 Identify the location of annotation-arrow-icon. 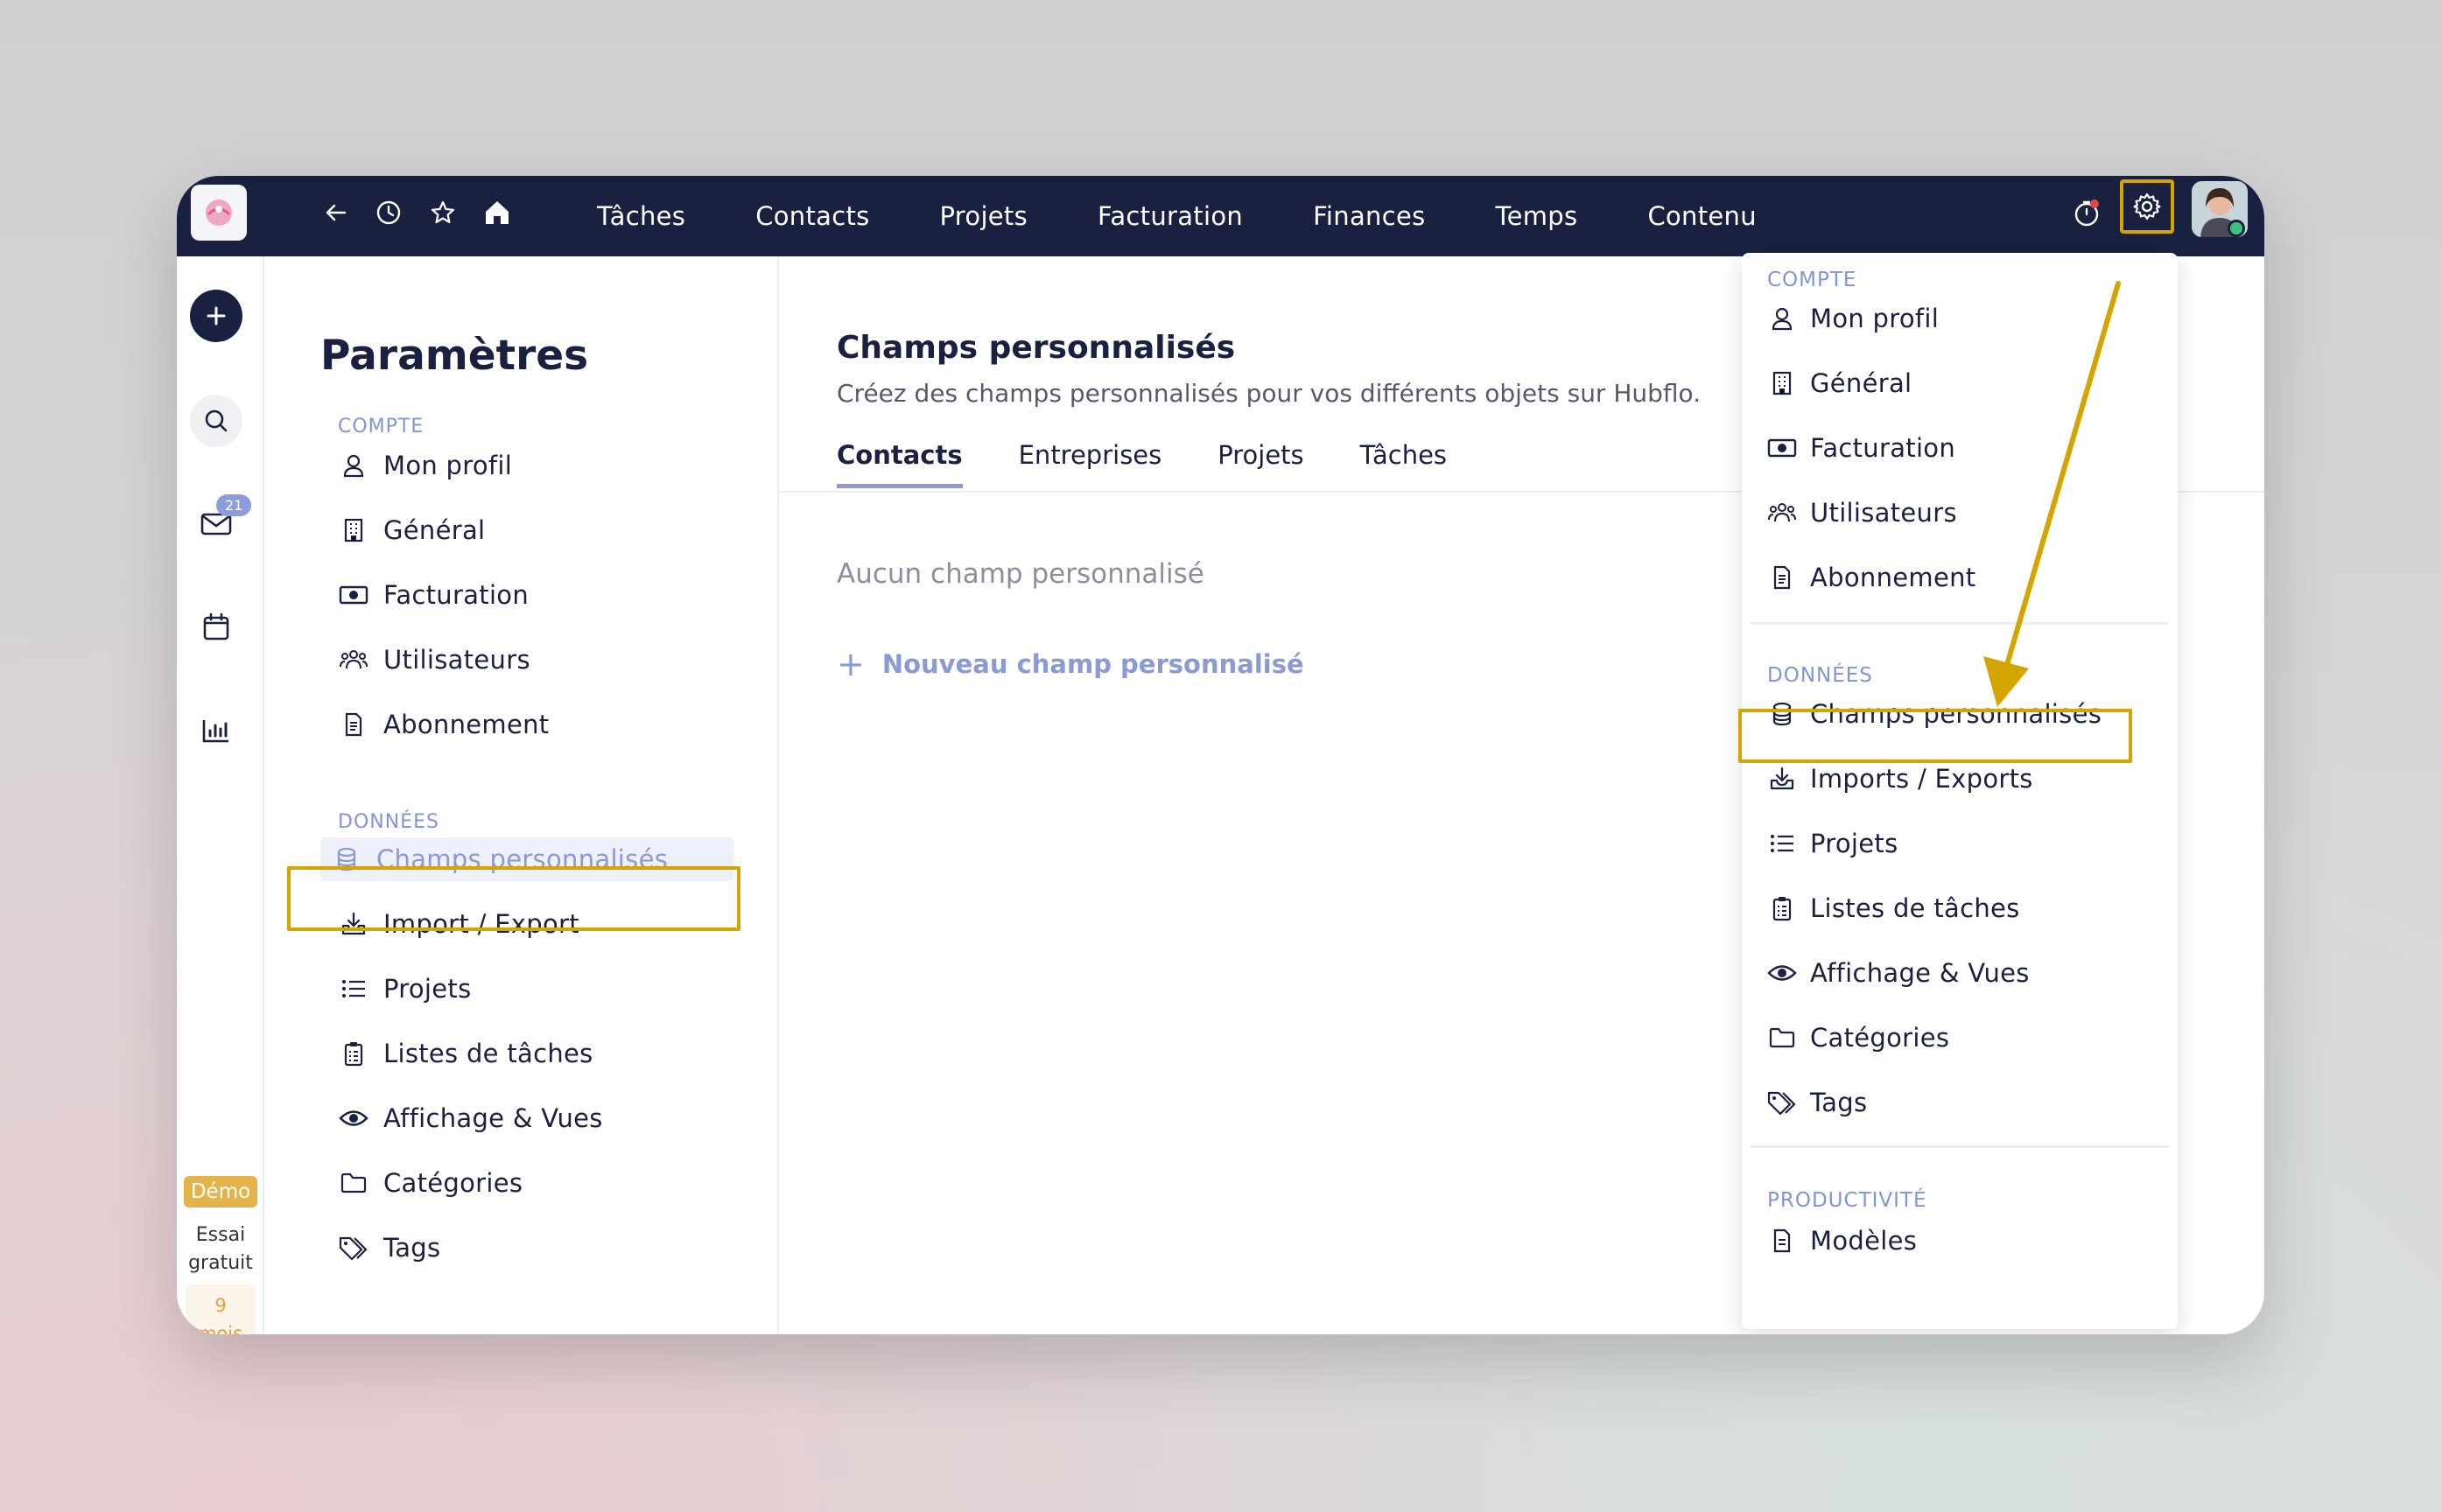
(2052, 494).